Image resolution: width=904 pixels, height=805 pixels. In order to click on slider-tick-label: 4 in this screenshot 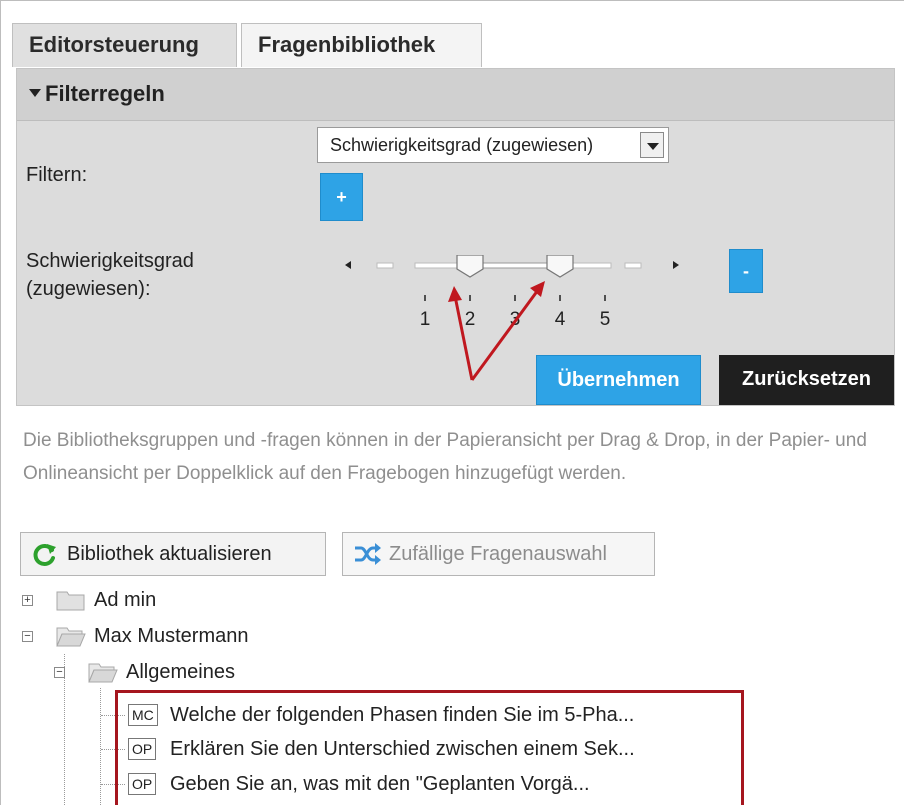, I will do `click(560, 319)`.